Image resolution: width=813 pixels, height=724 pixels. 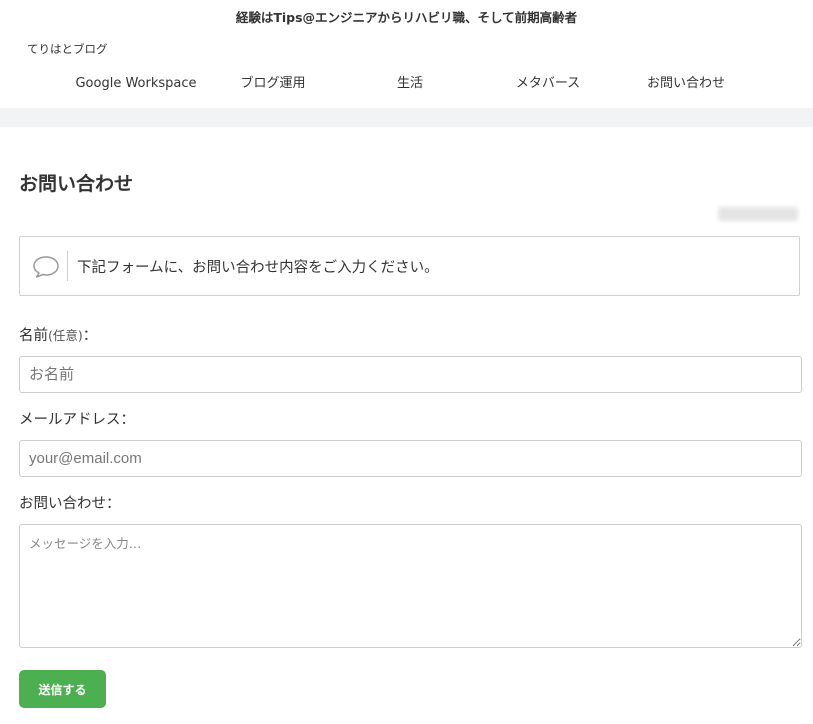 I want to click on site-tagline: 経験はTips@エンジニアからリハビリ職、そして前期高齢者, so click(x=406, y=17).